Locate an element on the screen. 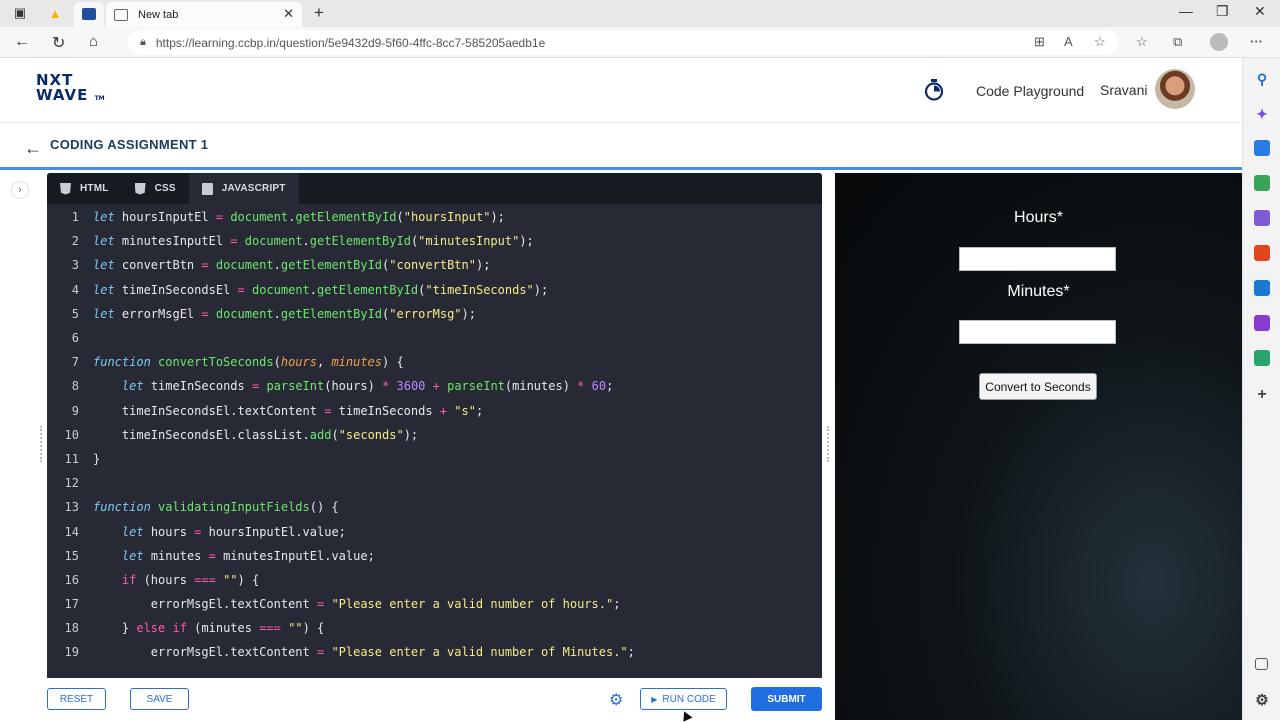 Image resolution: width=1280 pixels, height=722 pixels. refresh-icon: ↻ is located at coordinates (58, 43).